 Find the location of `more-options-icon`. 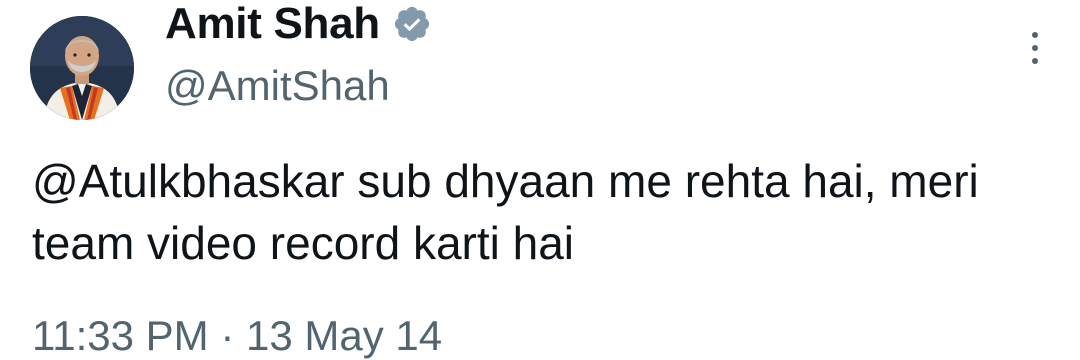

more-options-icon is located at coordinates (1035, 48).